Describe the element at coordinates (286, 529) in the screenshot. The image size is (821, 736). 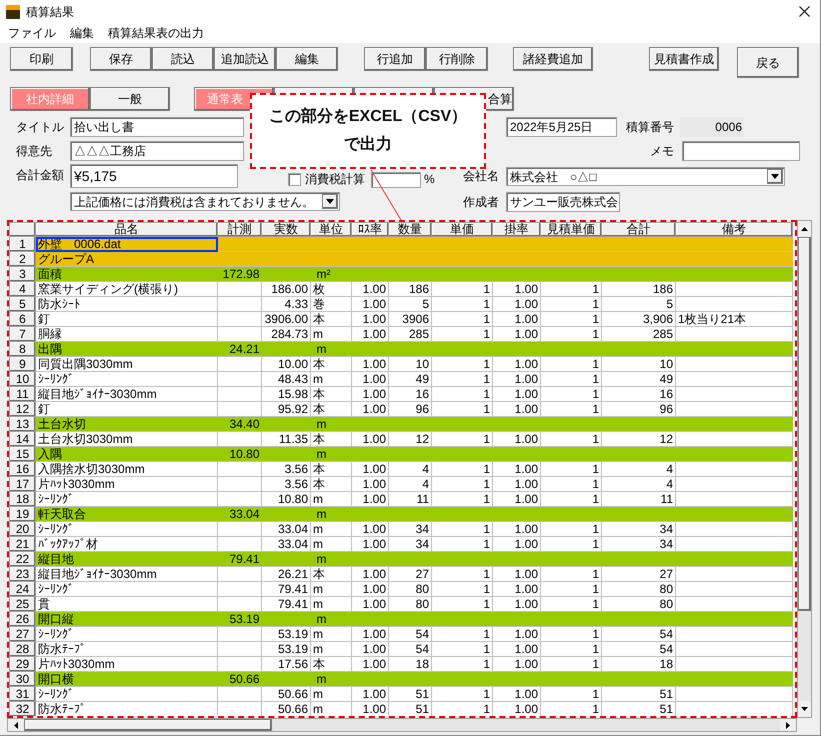
I see `table-cell: 33.04` at that location.